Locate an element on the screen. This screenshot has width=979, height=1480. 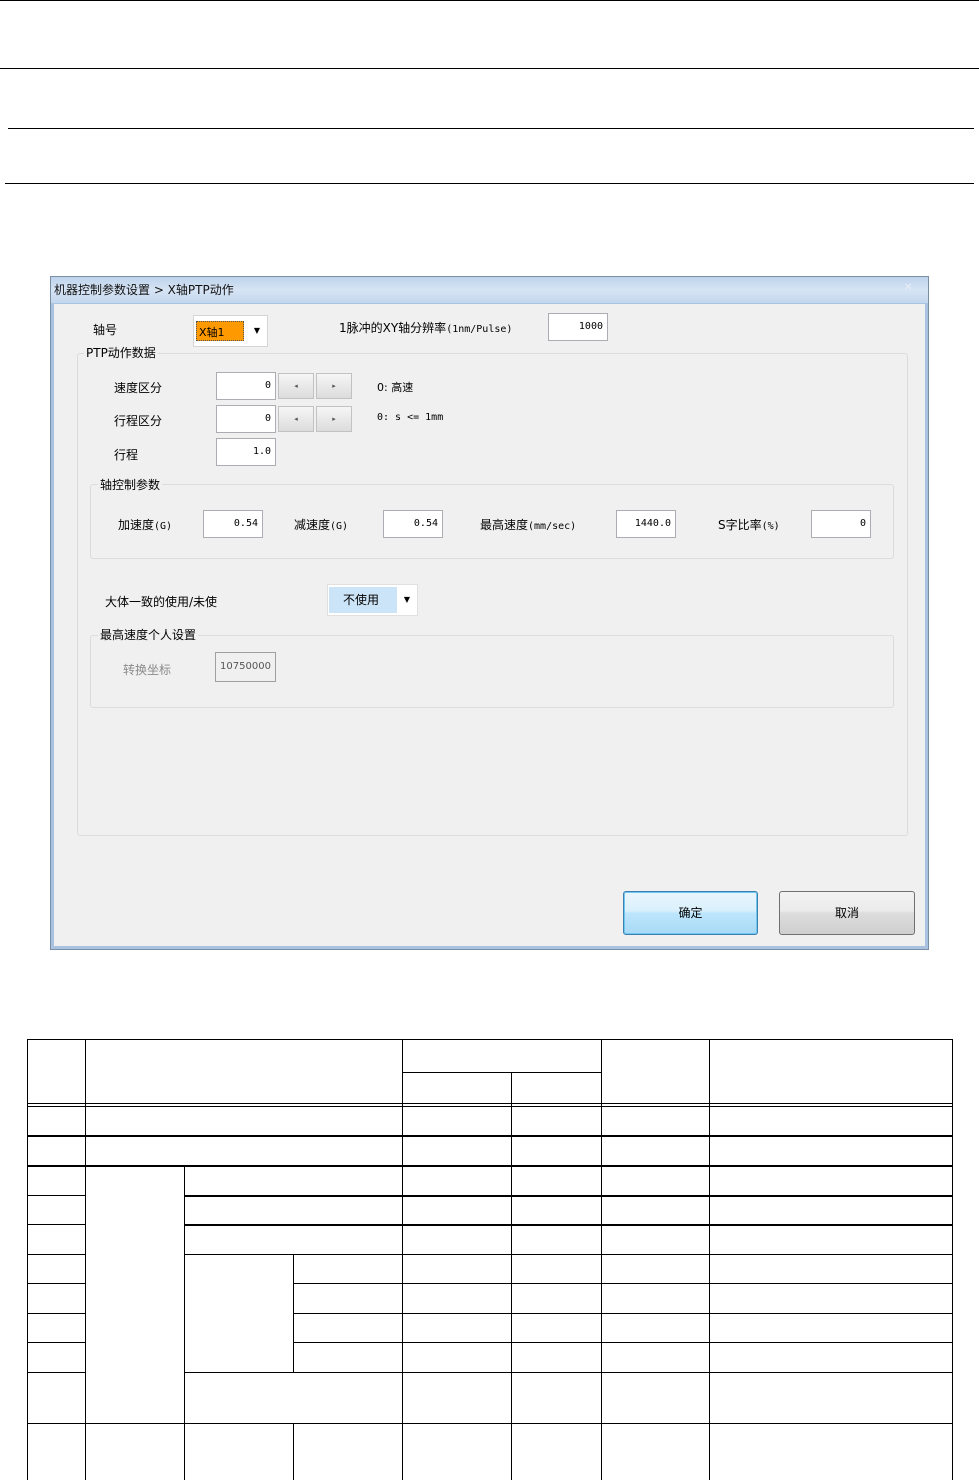
consistency-selected: 不使用 is located at coordinates (363, 600).